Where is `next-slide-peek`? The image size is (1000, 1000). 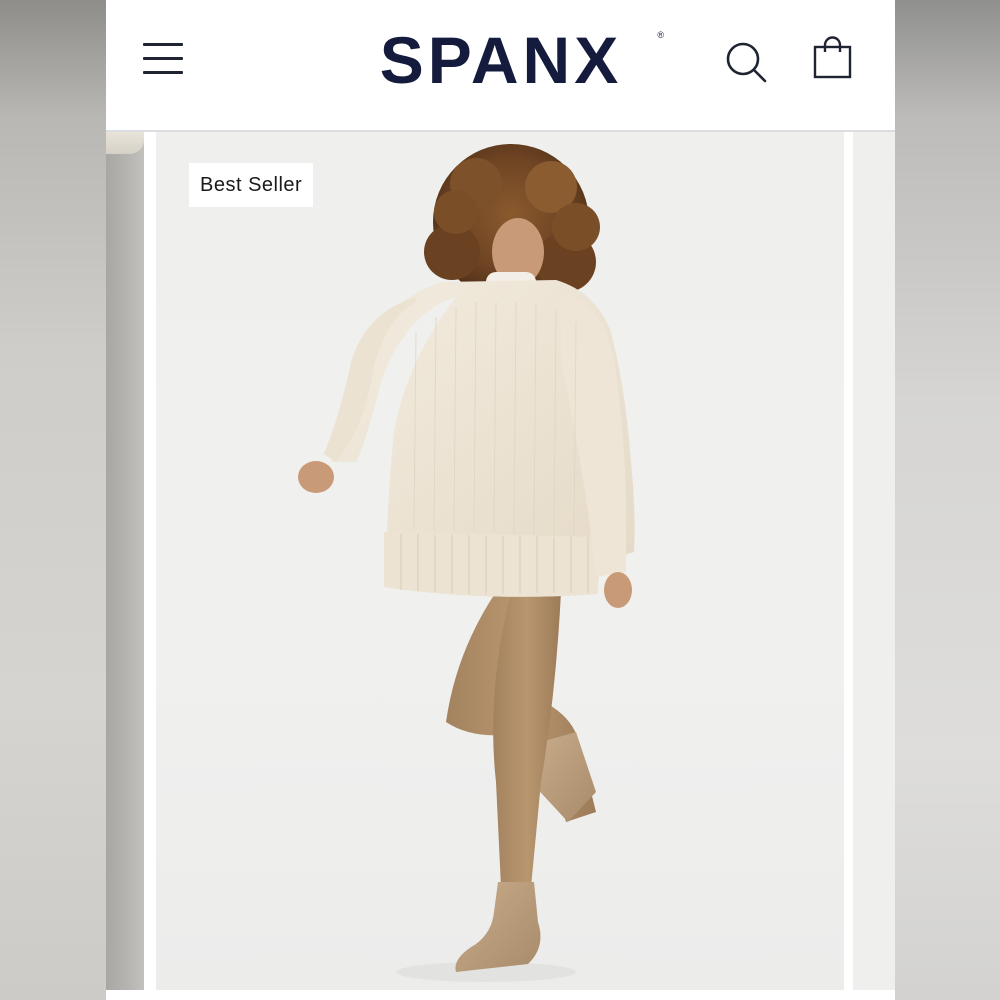
next-slide-peek is located at coordinates (874, 561).